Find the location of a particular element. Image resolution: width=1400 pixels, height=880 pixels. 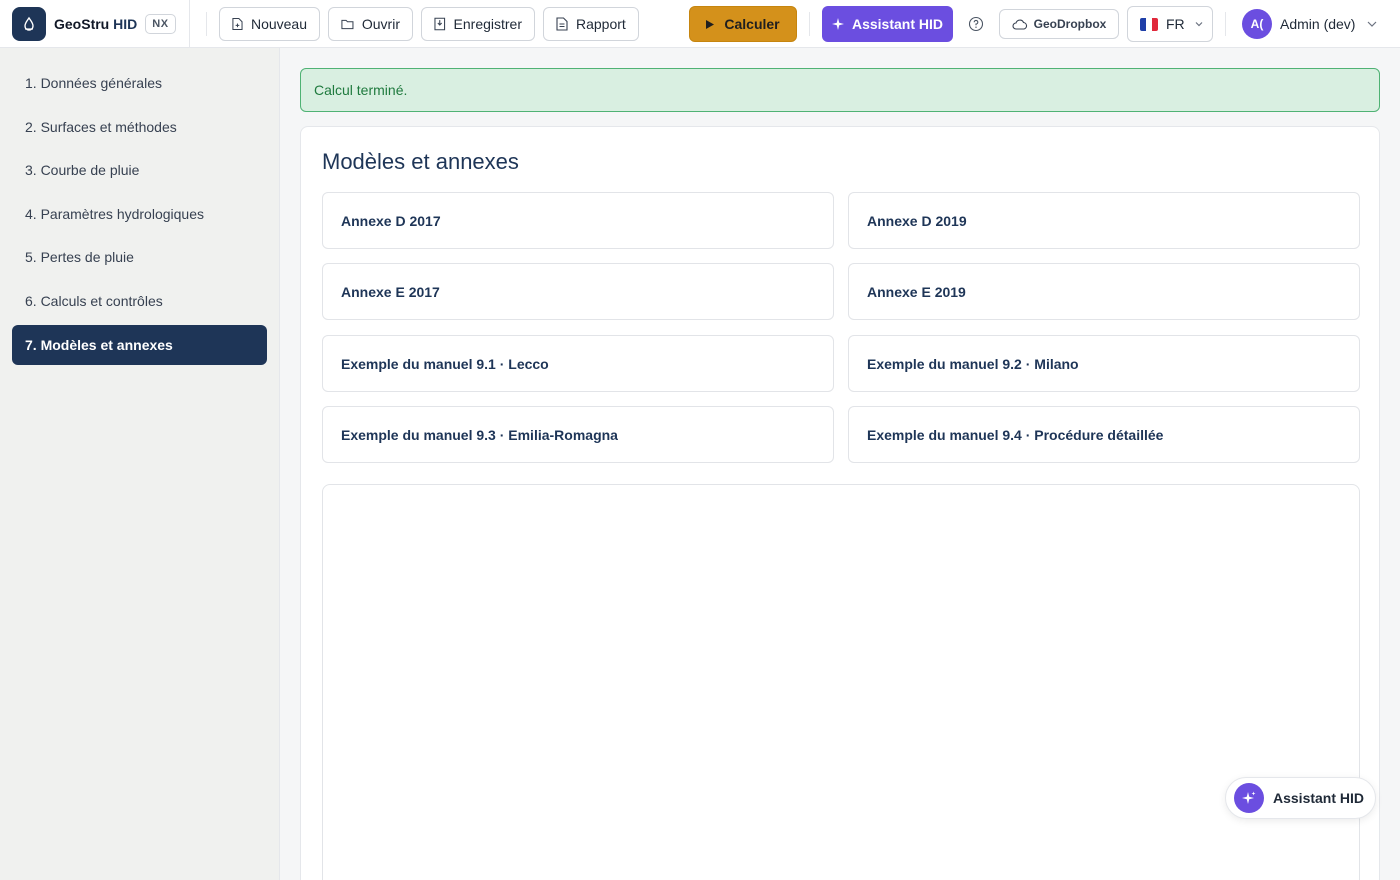

help-circle-icon is located at coordinates (976, 24).